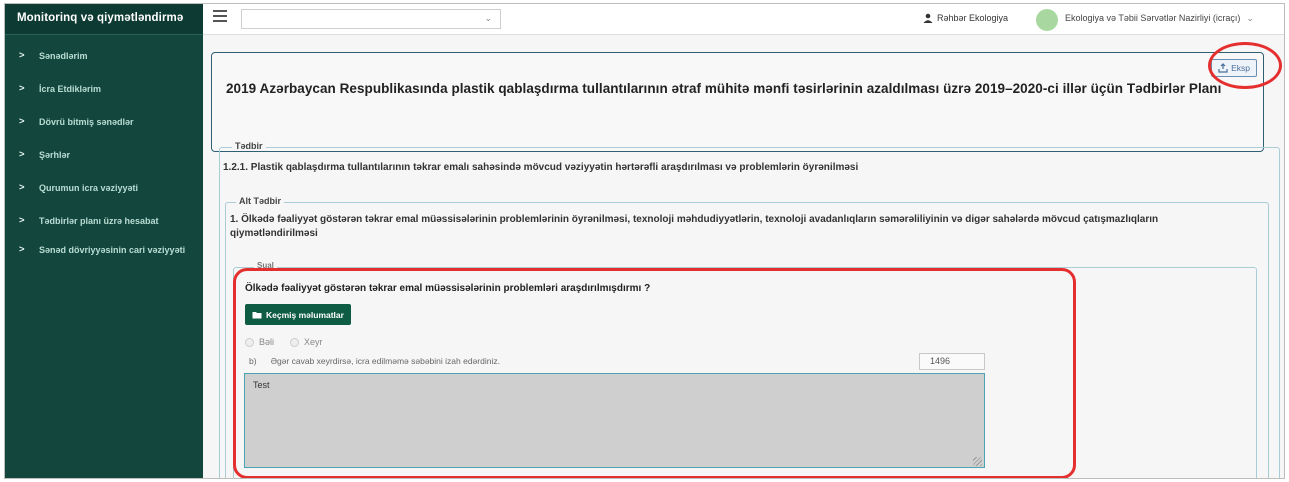 This screenshot has width=1289, height=482. Describe the element at coordinates (86, 122) in the screenshot. I see `sidebar-item-label: Dövrü bitmiş sənədlər` at that location.